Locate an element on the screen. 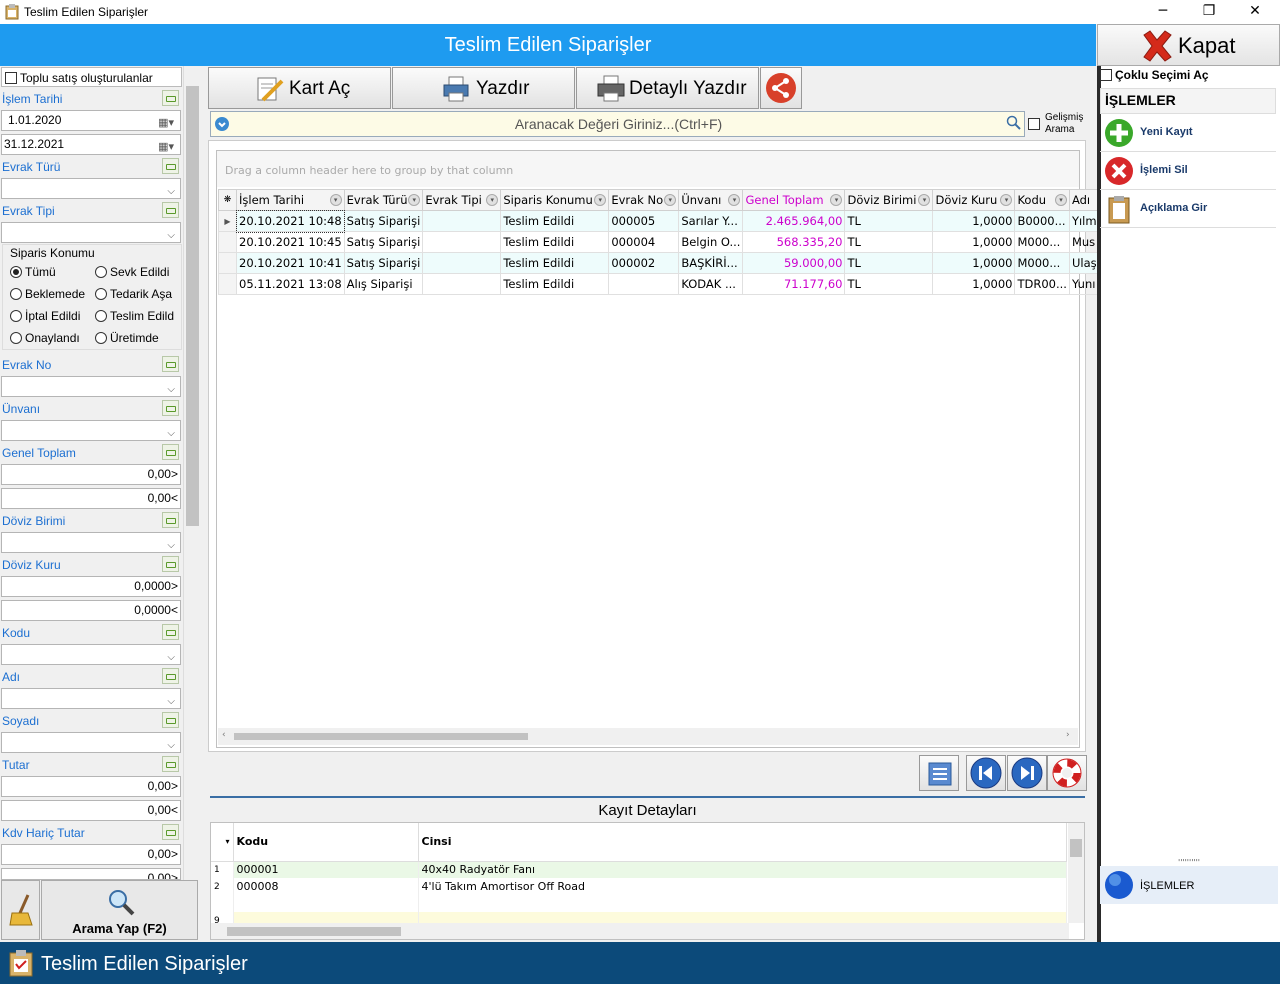 The height and width of the screenshot is (984, 1280). doviz-kuru-min: 0,0000> is located at coordinates (91, 586).